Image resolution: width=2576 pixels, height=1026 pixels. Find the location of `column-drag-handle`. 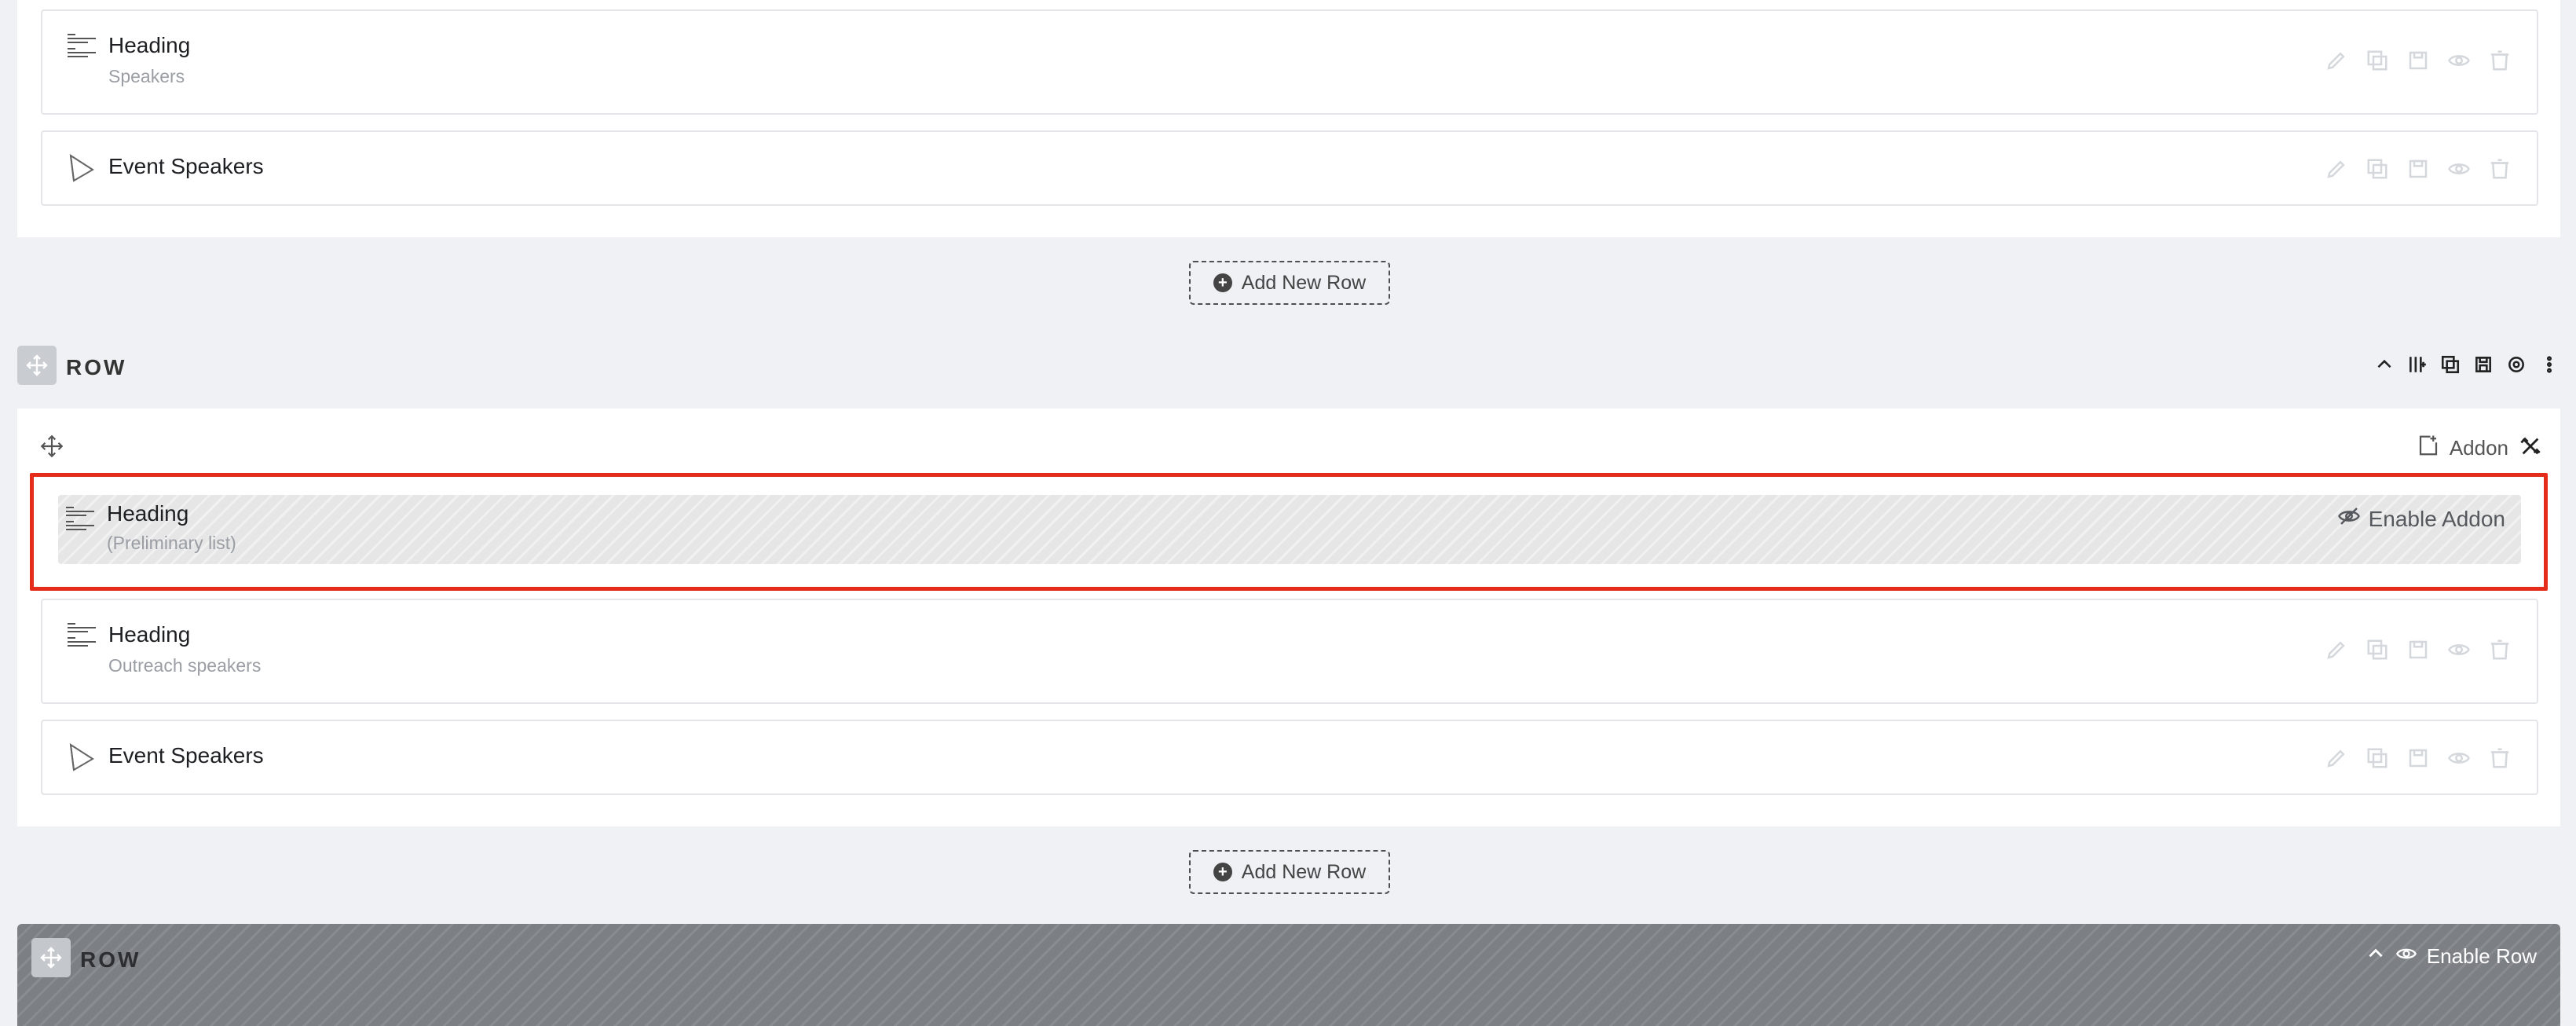

column-drag-handle is located at coordinates (52, 446).